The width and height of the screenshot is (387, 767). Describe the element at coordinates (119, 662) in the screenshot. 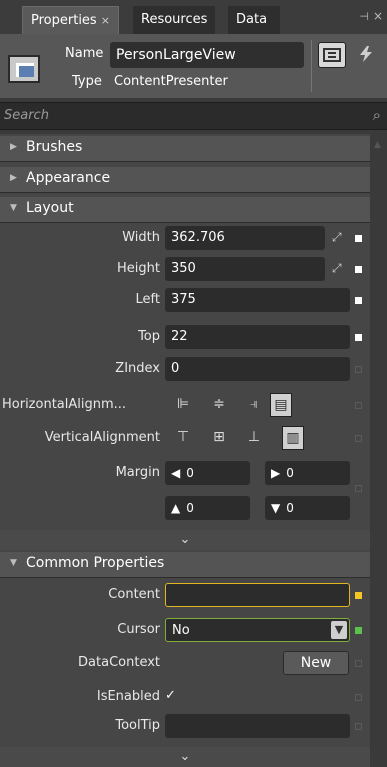

I see `datacontext-label: DataContext` at that location.